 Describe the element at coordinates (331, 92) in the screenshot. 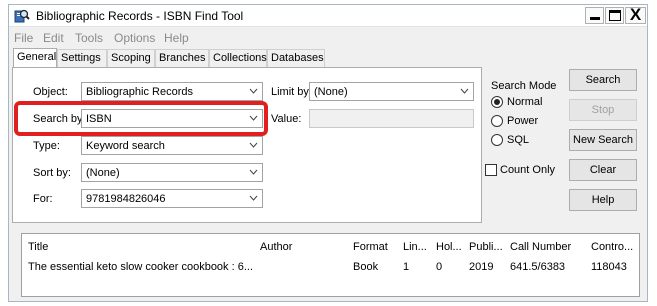

I see `limit-value: (None)` at that location.